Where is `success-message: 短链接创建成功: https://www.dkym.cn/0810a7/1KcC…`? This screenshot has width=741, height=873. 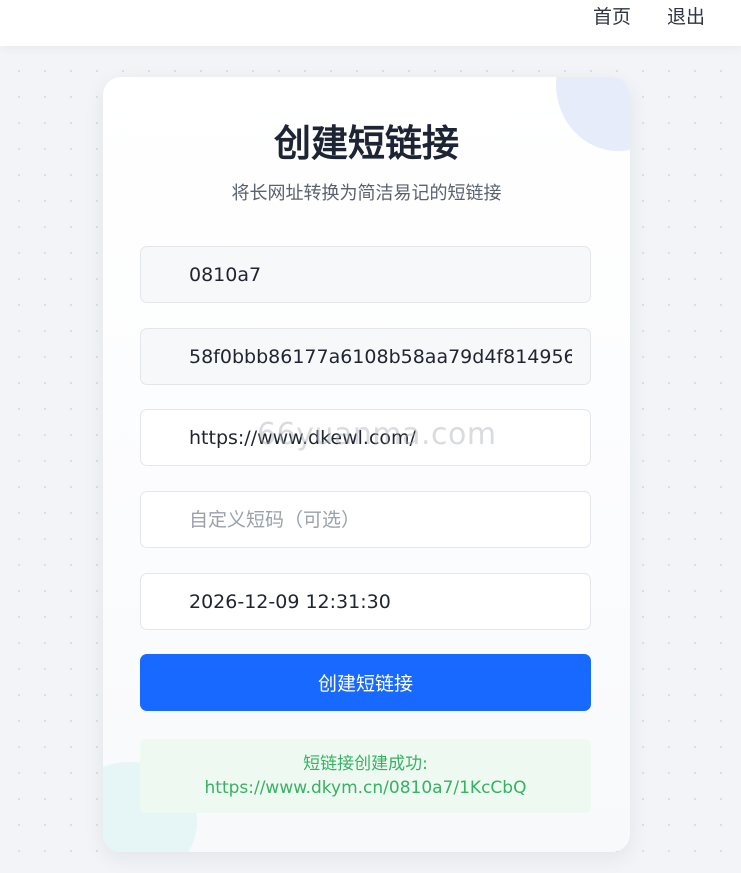 success-message: 短链接创建成功: https://www.dkym.cn/0810a7/1KcC… is located at coordinates (365, 776).